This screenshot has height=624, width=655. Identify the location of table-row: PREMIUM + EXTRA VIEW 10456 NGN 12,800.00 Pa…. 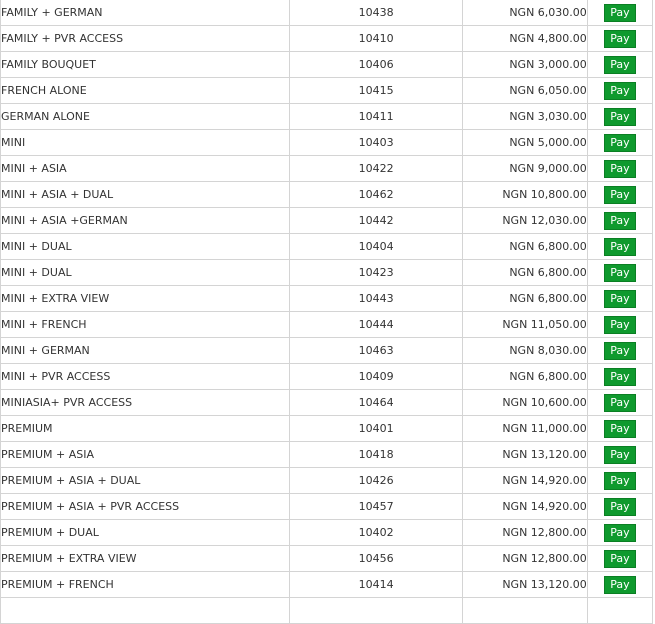
(327, 558).